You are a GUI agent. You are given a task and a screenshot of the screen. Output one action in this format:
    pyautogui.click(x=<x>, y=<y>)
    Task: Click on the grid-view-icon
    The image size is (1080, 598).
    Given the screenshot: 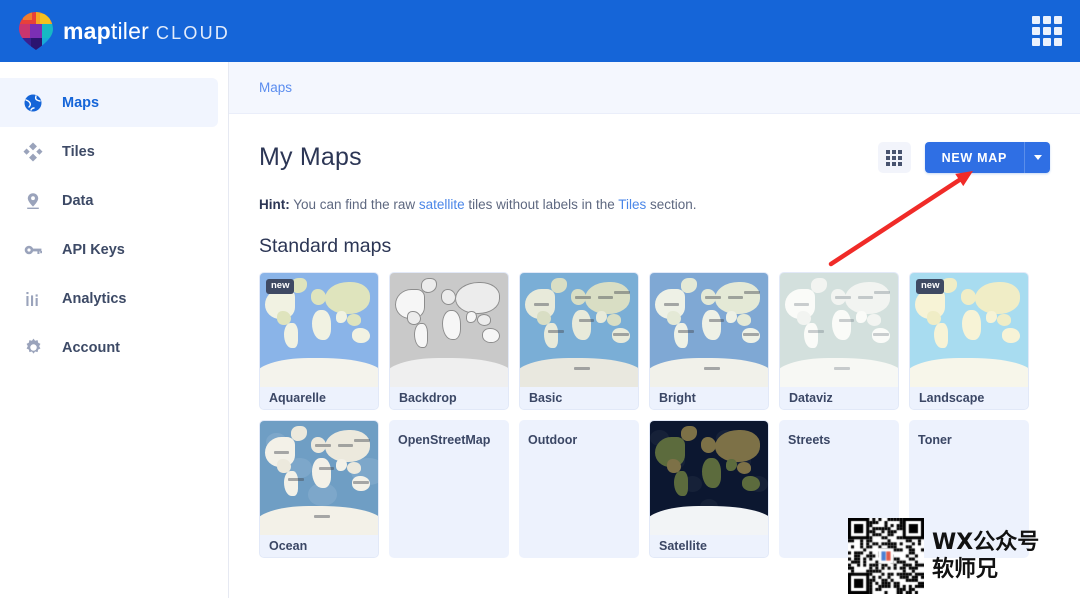 What is the action you would take?
    pyautogui.click(x=894, y=157)
    